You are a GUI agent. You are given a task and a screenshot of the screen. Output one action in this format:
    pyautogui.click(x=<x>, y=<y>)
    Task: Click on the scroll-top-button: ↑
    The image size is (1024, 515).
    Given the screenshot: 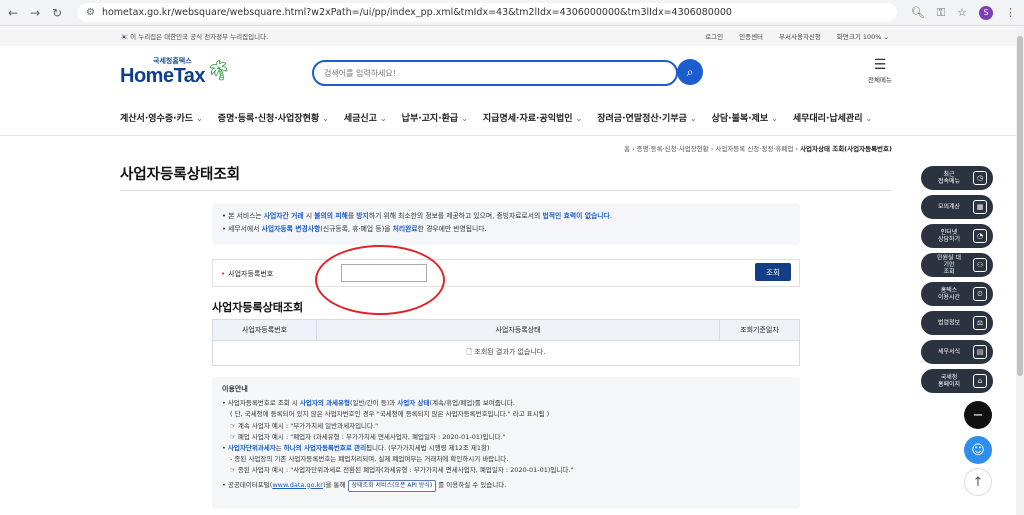 What is the action you would take?
    pyautogui.click(x=978, y=482)
    